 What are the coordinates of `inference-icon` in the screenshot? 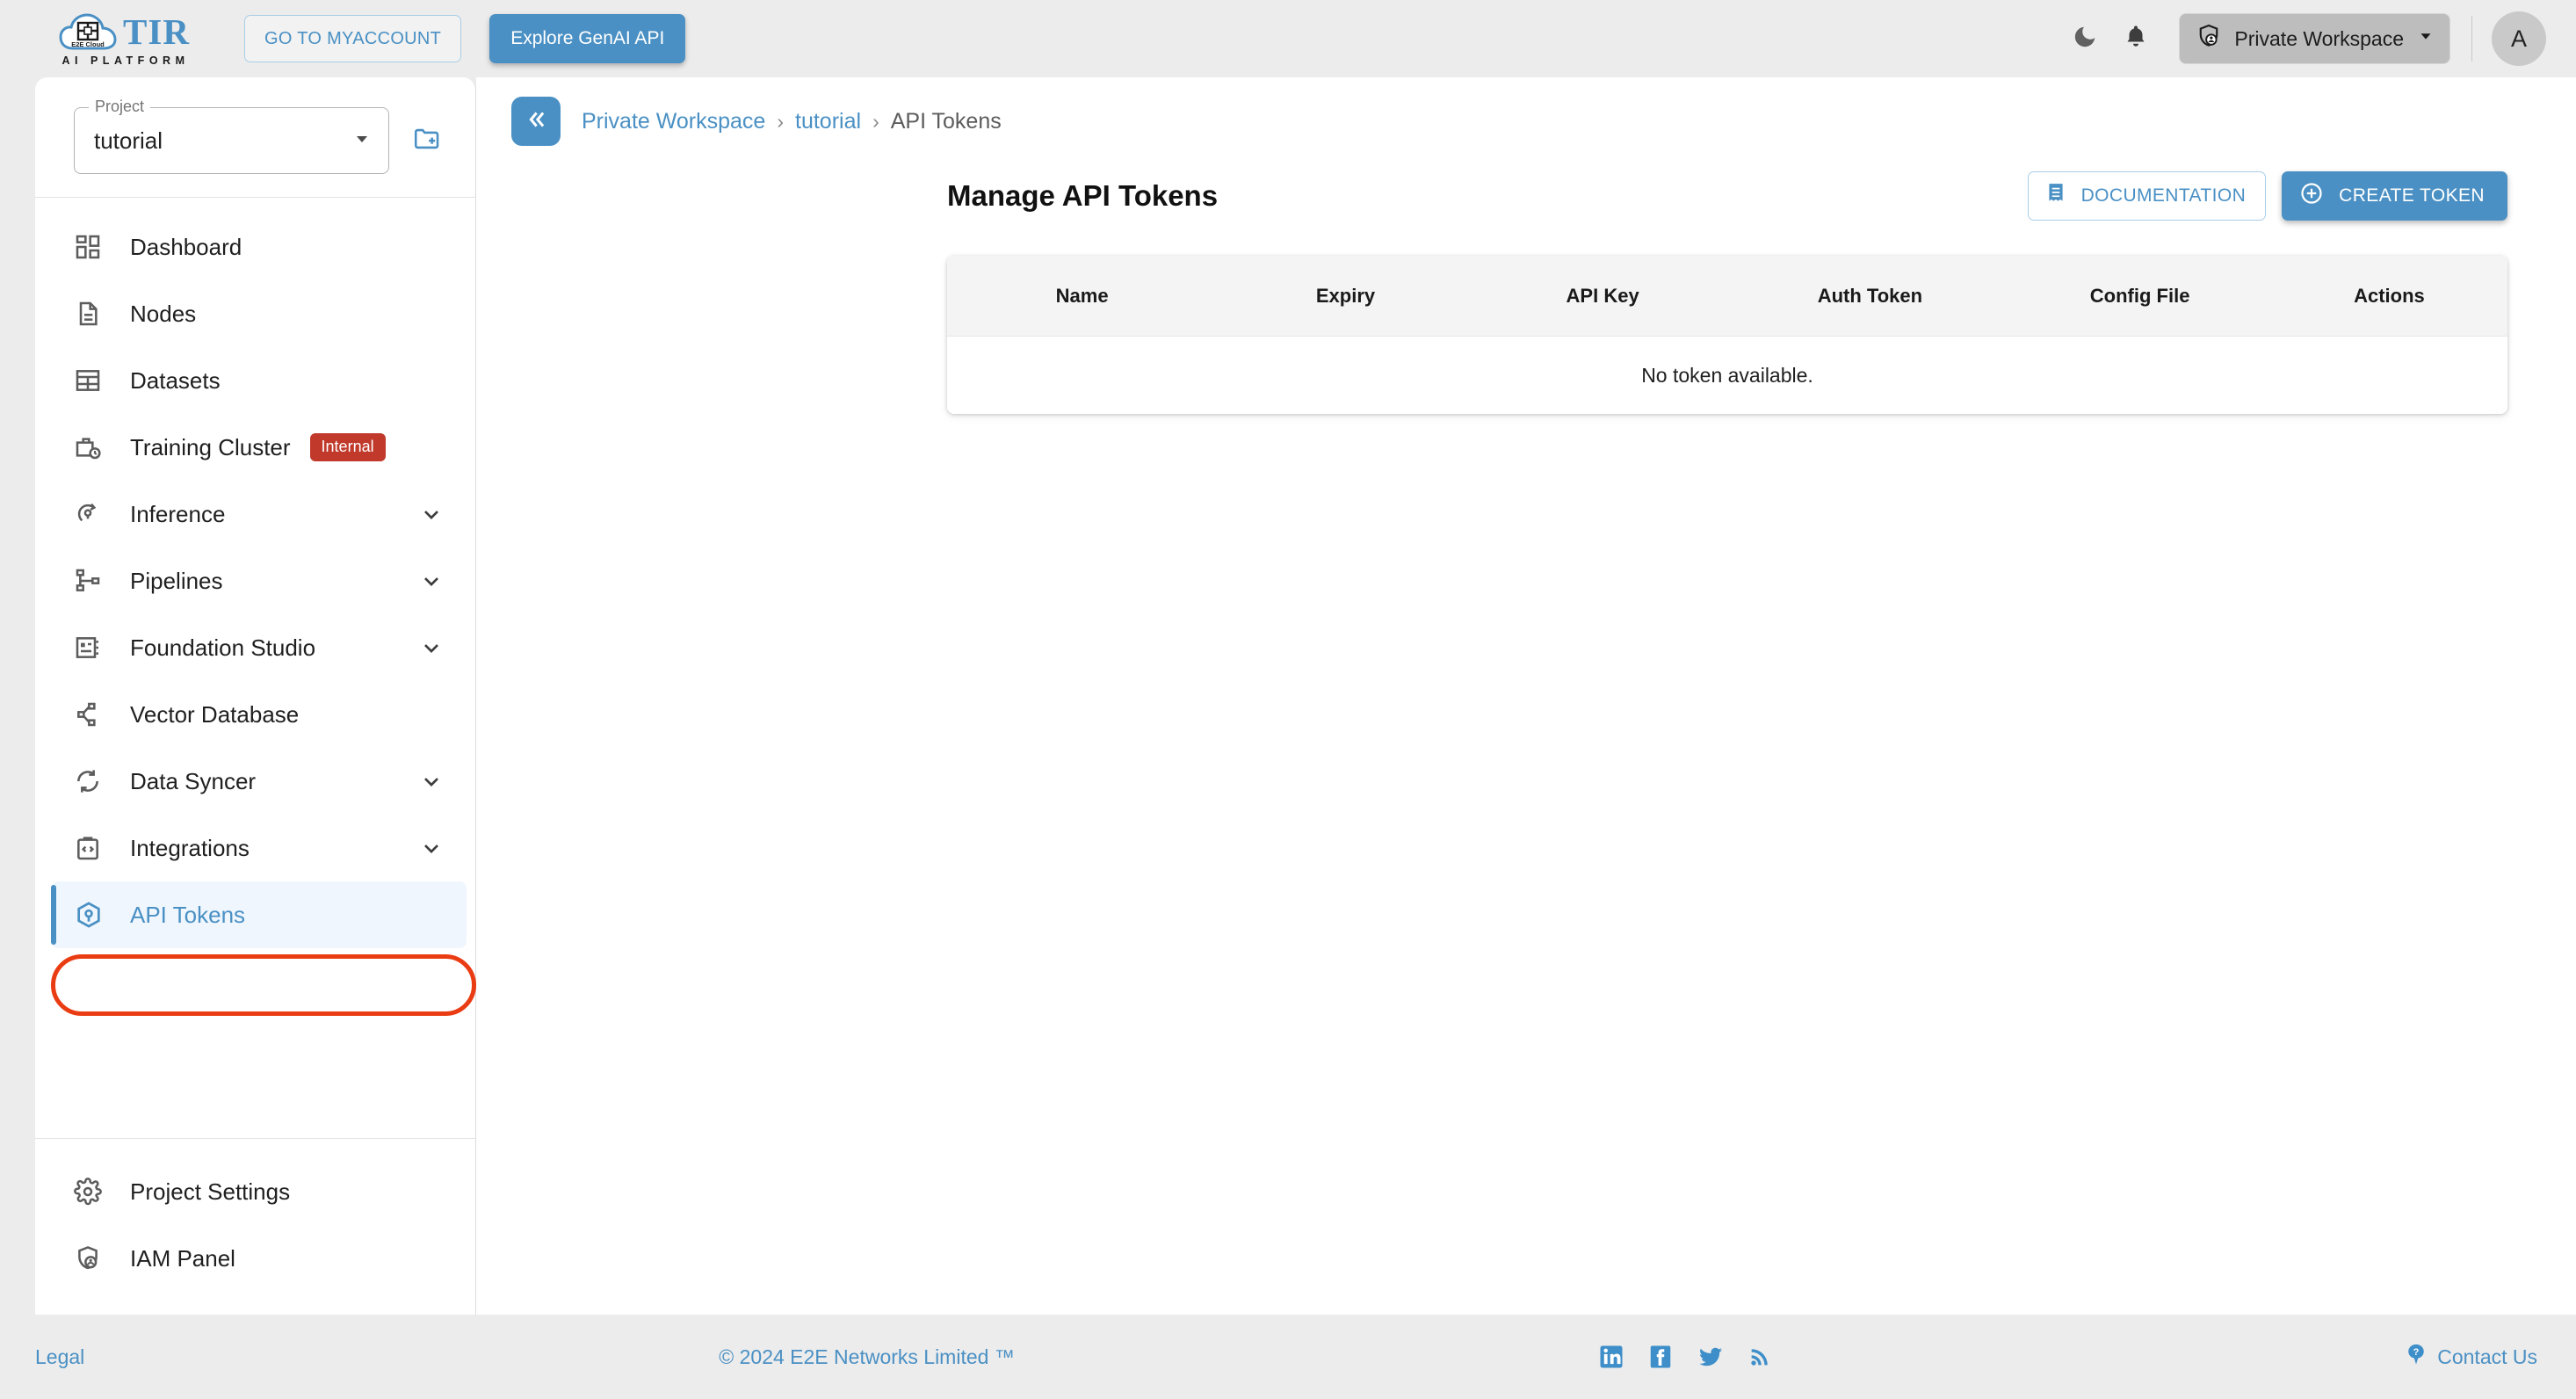 It's located at (94, 514).